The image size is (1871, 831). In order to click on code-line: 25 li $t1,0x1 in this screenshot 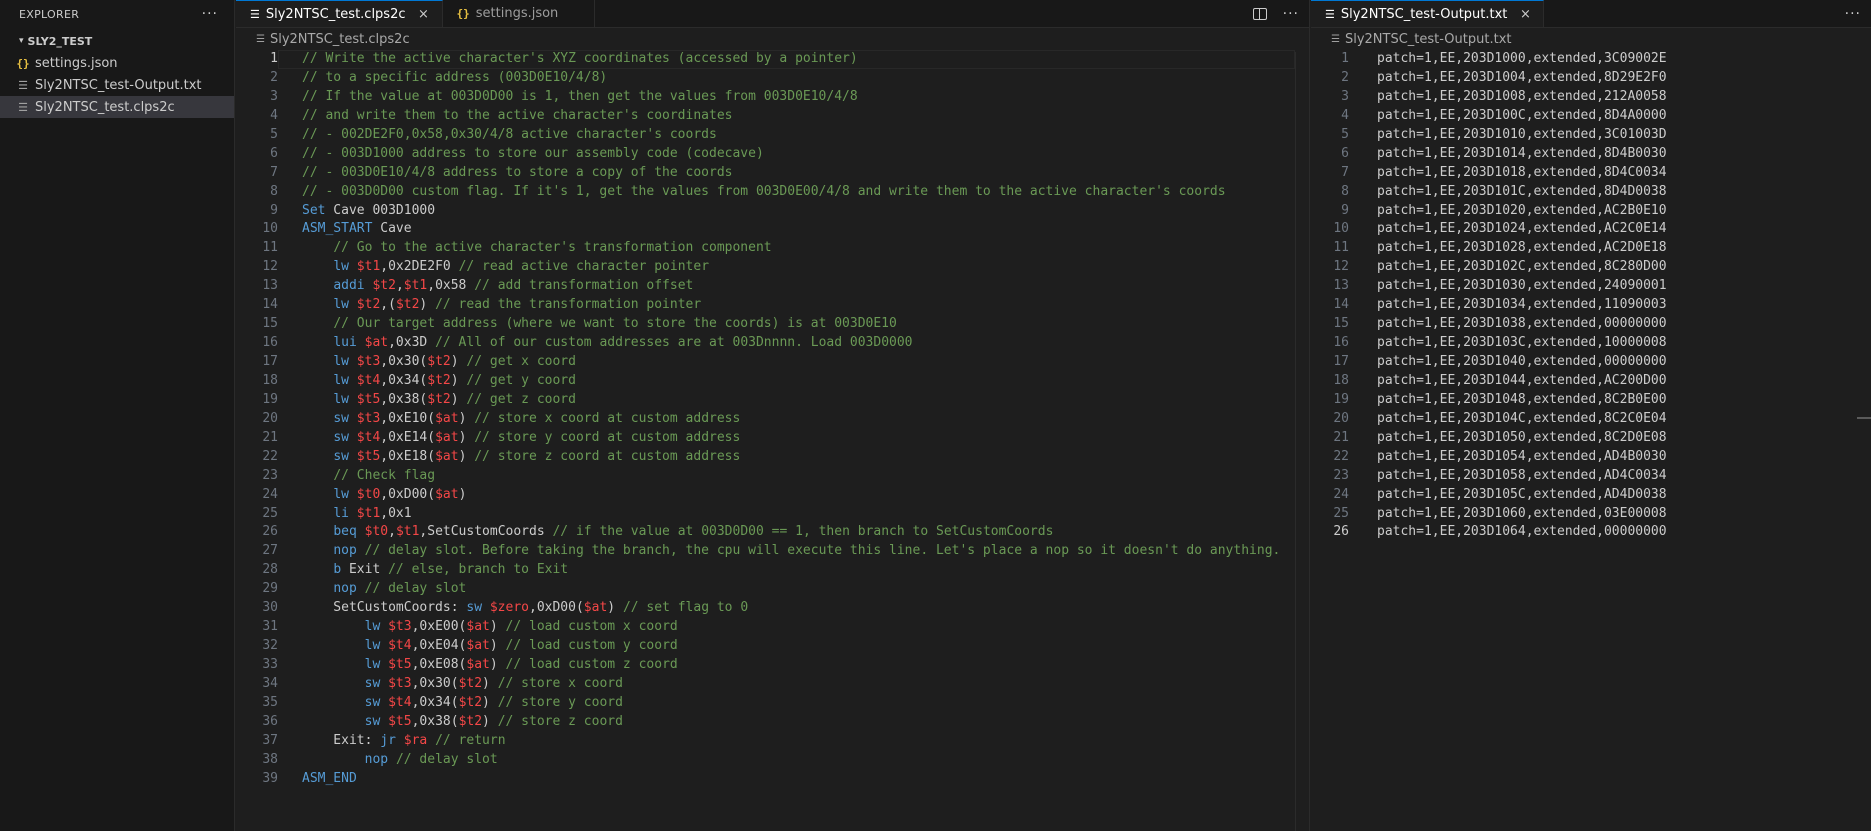, I will do `click(772, 514)`.